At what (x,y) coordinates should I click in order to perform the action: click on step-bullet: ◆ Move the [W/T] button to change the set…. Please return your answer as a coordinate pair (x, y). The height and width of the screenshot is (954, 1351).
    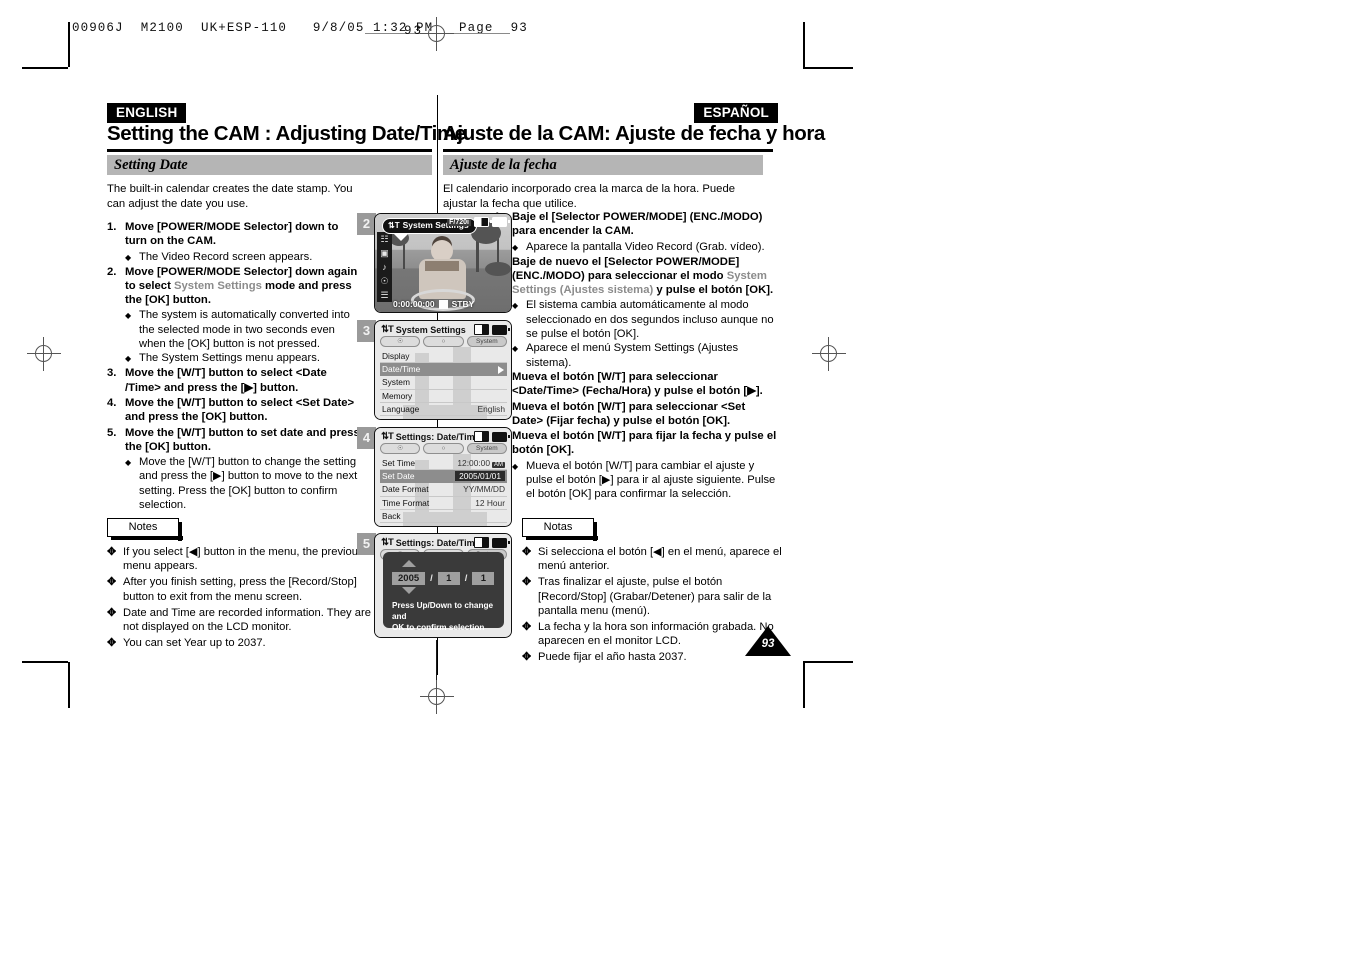
    Looking at the image, I should click on (243, 483).